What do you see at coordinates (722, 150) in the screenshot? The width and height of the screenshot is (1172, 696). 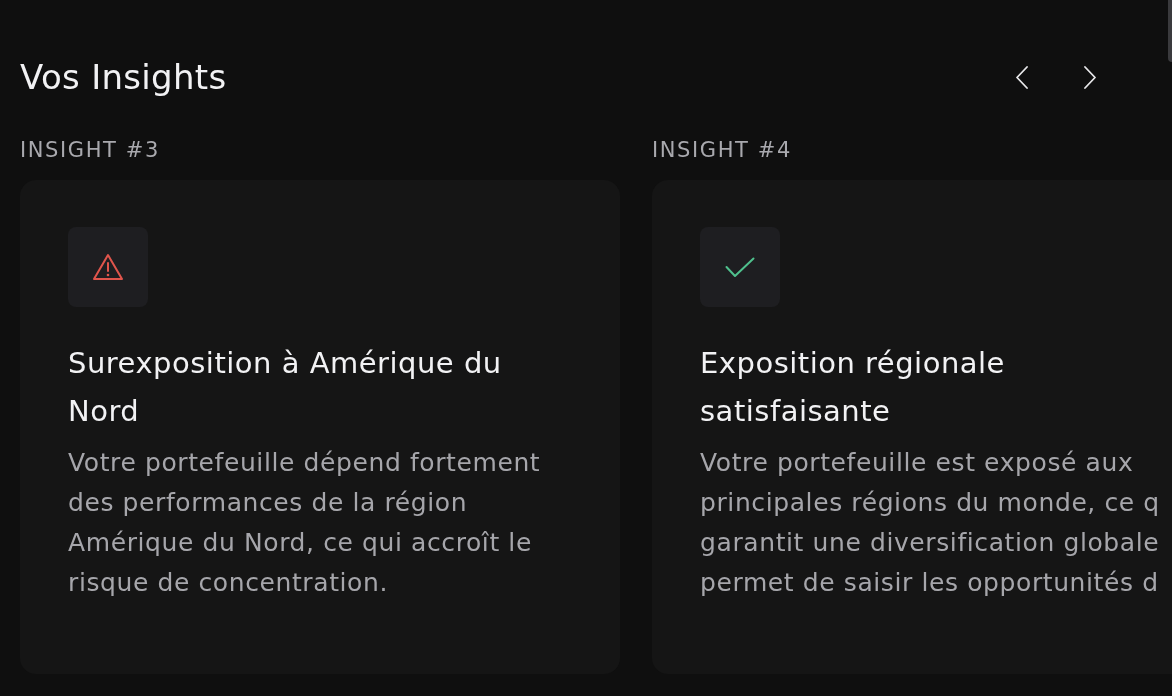 I see `insight-label: INSIGHT #4` at bounding box center [722, 150].